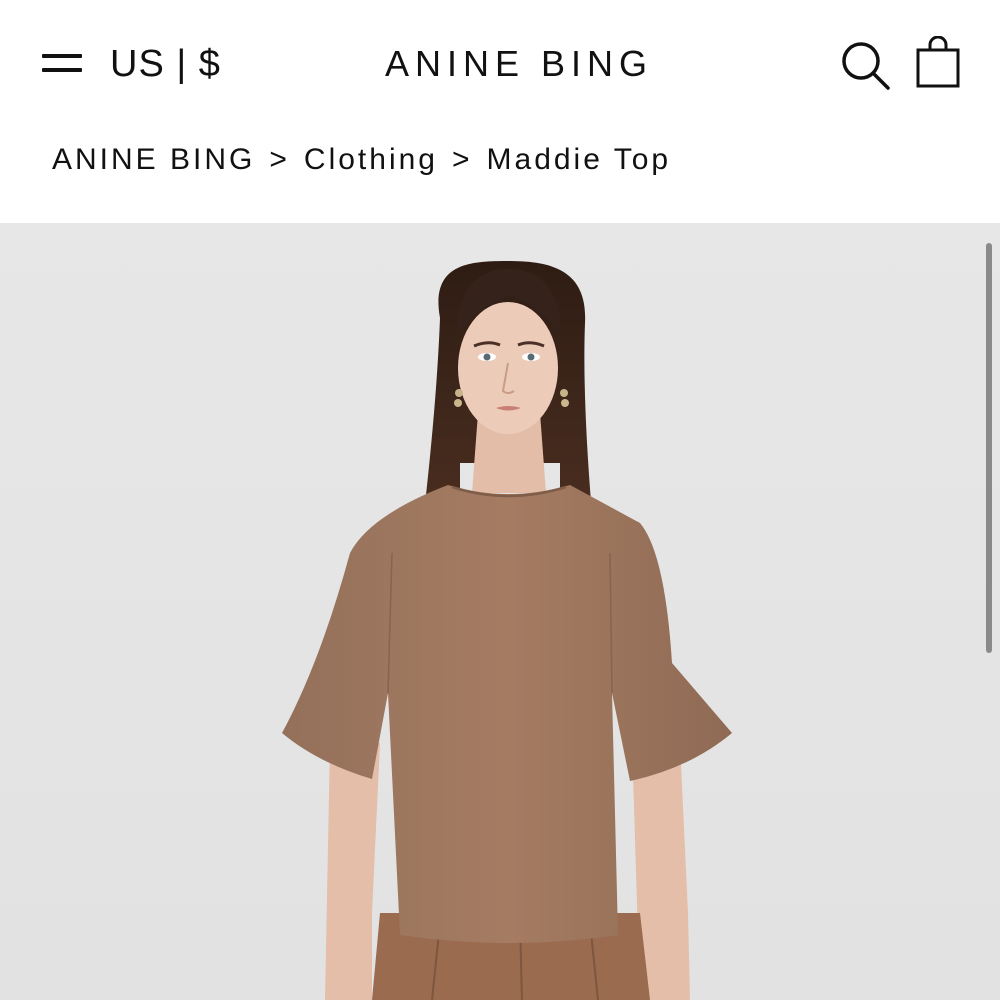 The width and height of the screenshot is (1000, 1000). What do you see at coordinates (153, 159) in the screenshot?
I see `breadcrumb-home-link: ANINE BING` at bounding box center [153, 159].